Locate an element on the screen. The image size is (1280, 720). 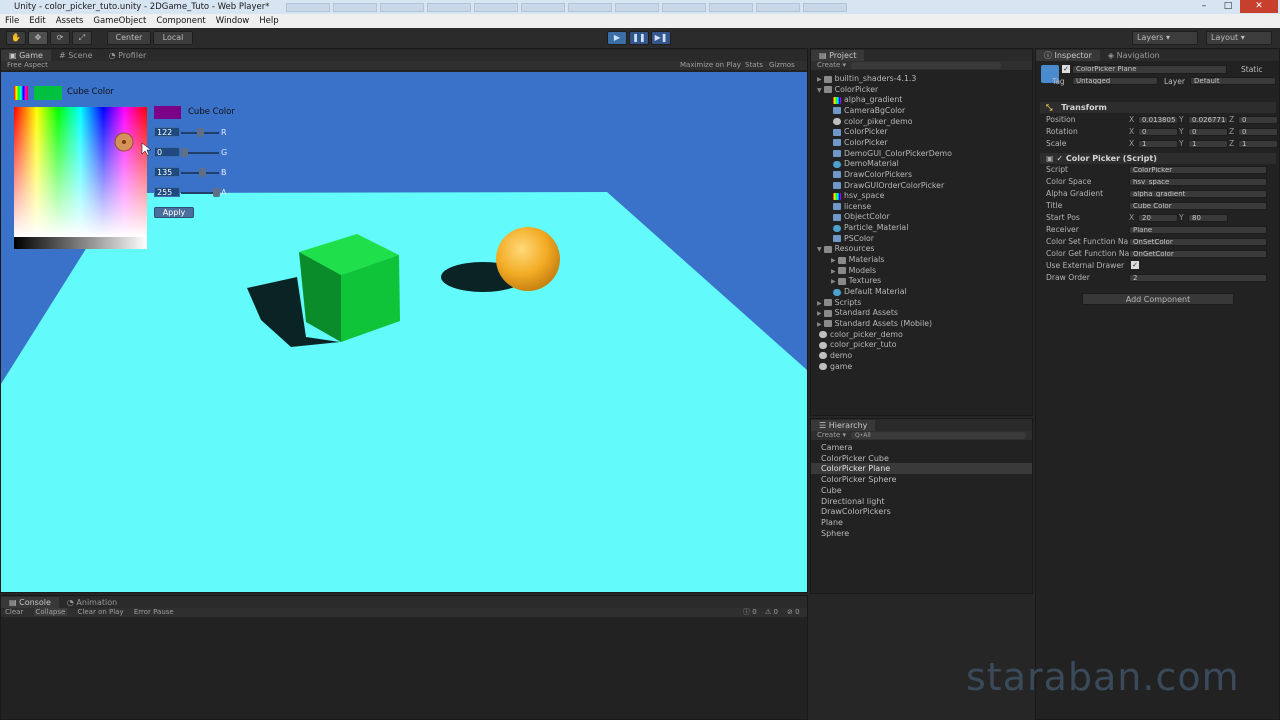
startpos-x-field: 20 is located at coordinates (1158, 218).